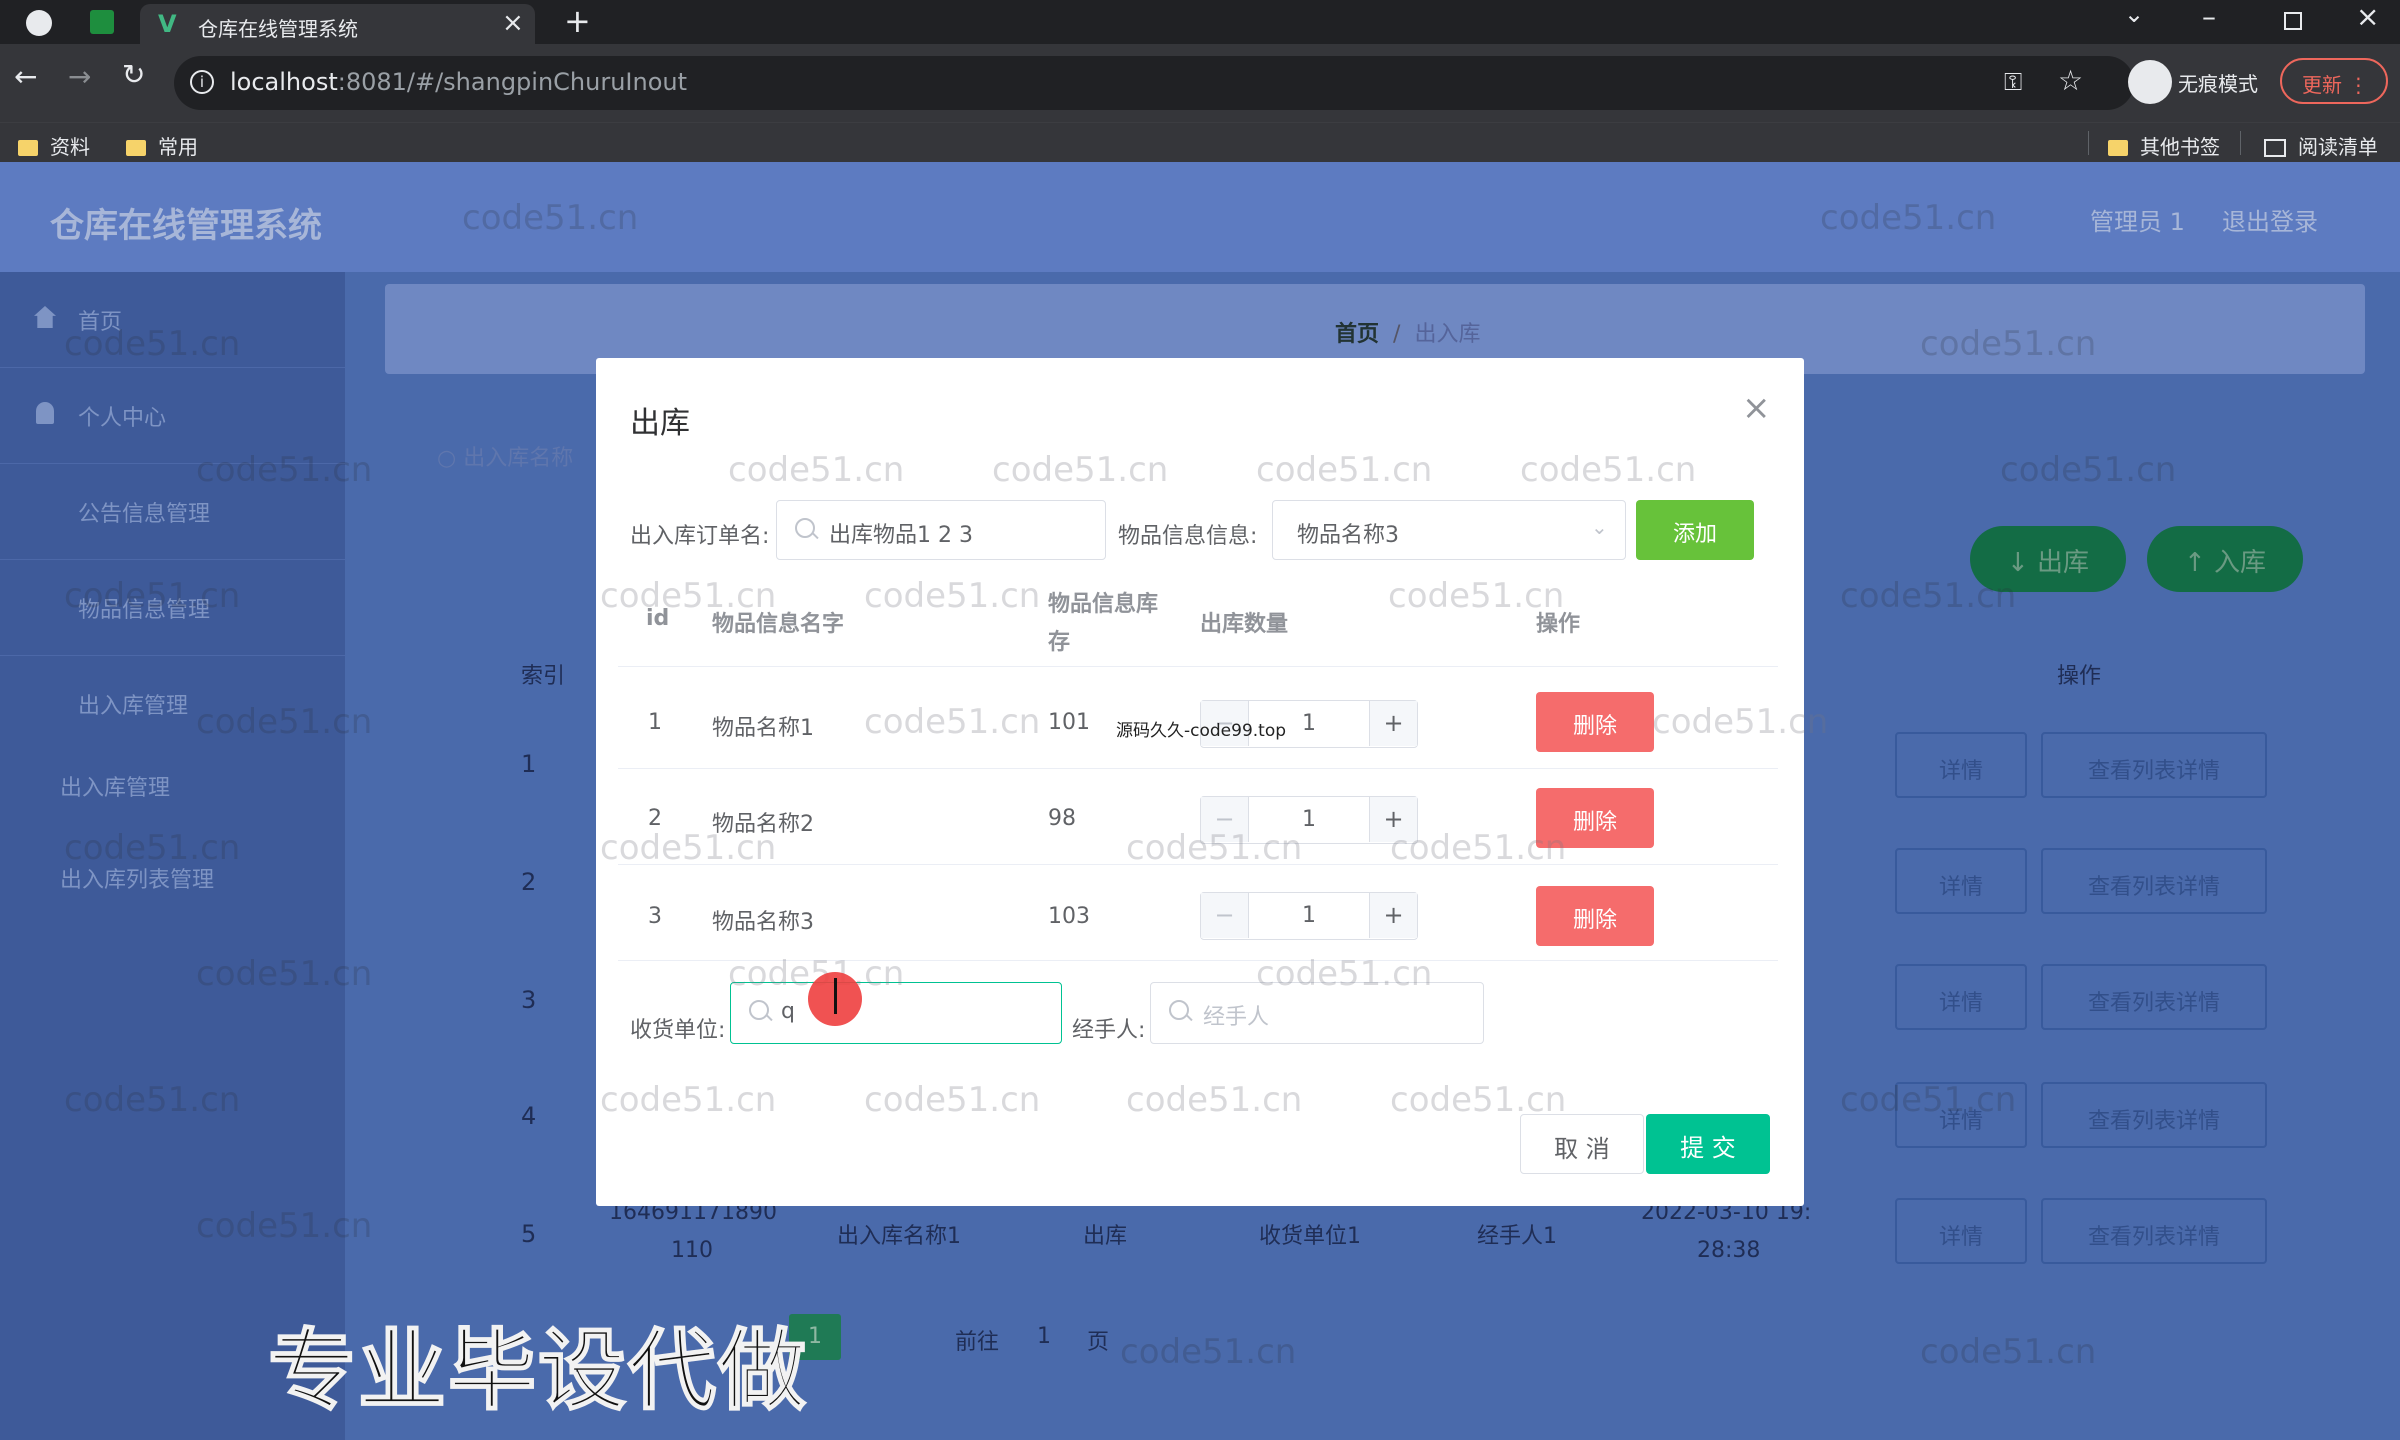  Describe the element at coordinates (1109, 1030) in the screenshot. I see `handler-label: 经手人:` at that location.